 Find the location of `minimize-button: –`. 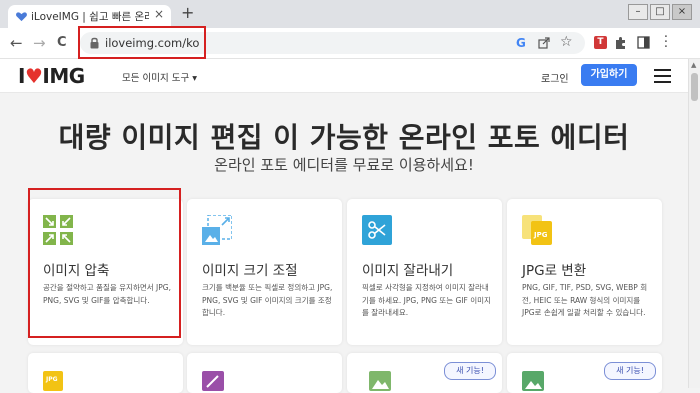

minimize-button: – is located at coordinates (638, 12).